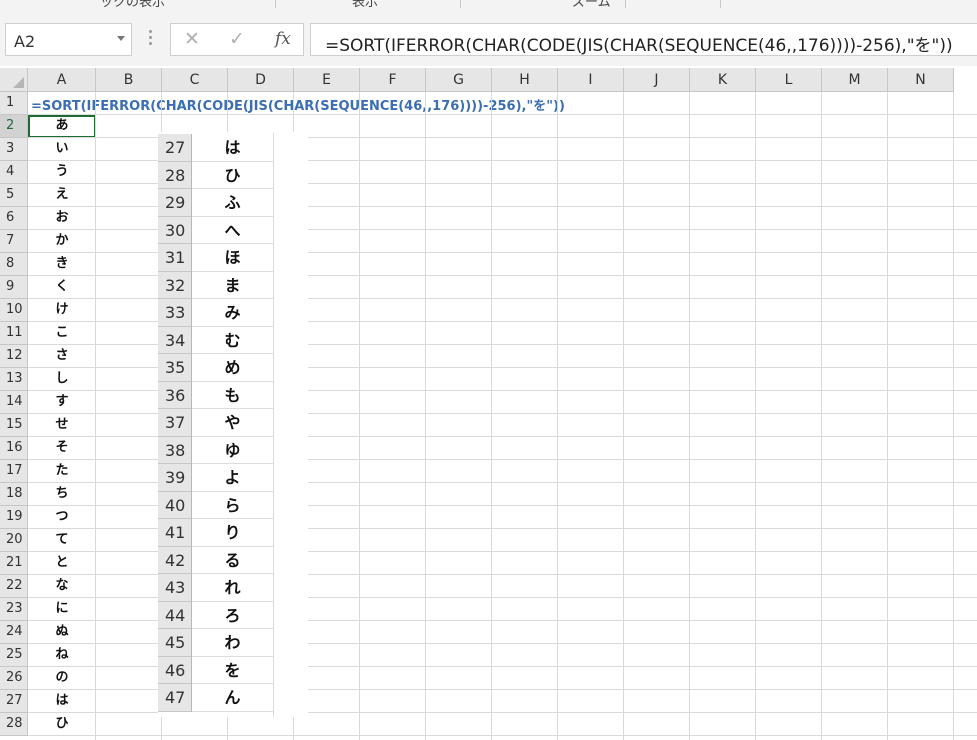 This screenshot has width=977, height=740. I want to click on panel-row-number: 36, so click(175, 395).